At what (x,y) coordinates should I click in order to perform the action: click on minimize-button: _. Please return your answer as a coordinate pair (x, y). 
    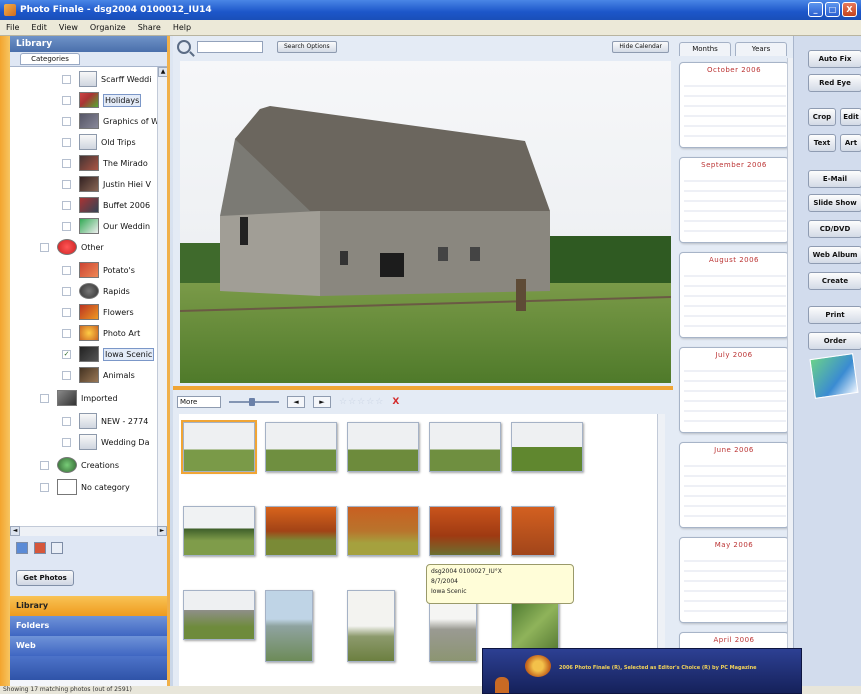
    Looking at the image, I should click on (815, 9).